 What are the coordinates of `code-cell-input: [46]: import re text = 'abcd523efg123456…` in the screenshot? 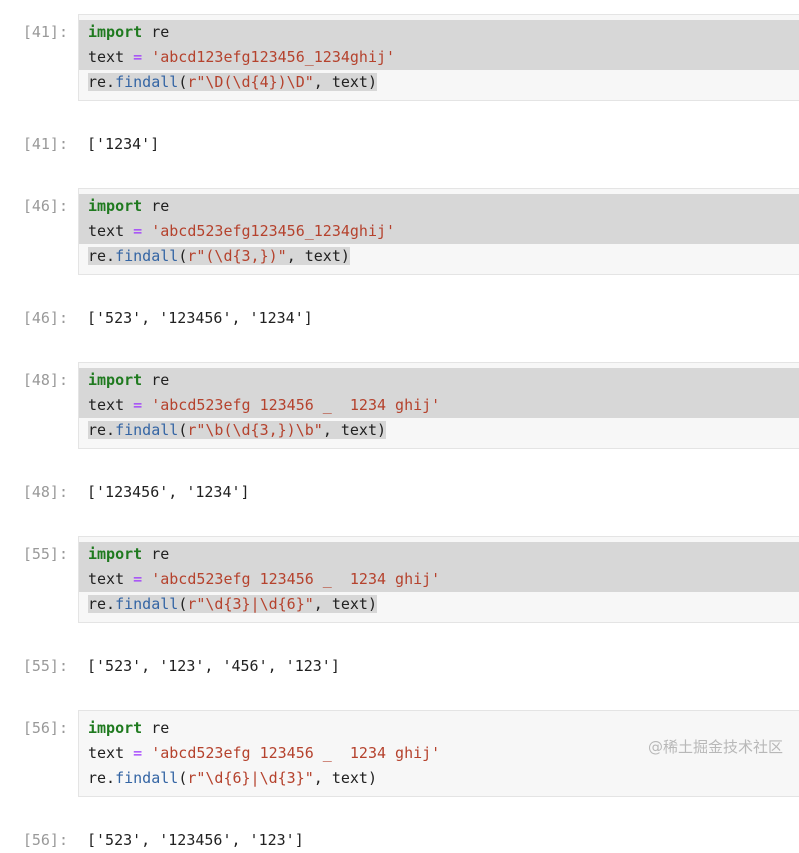 It's located at (399, 231).